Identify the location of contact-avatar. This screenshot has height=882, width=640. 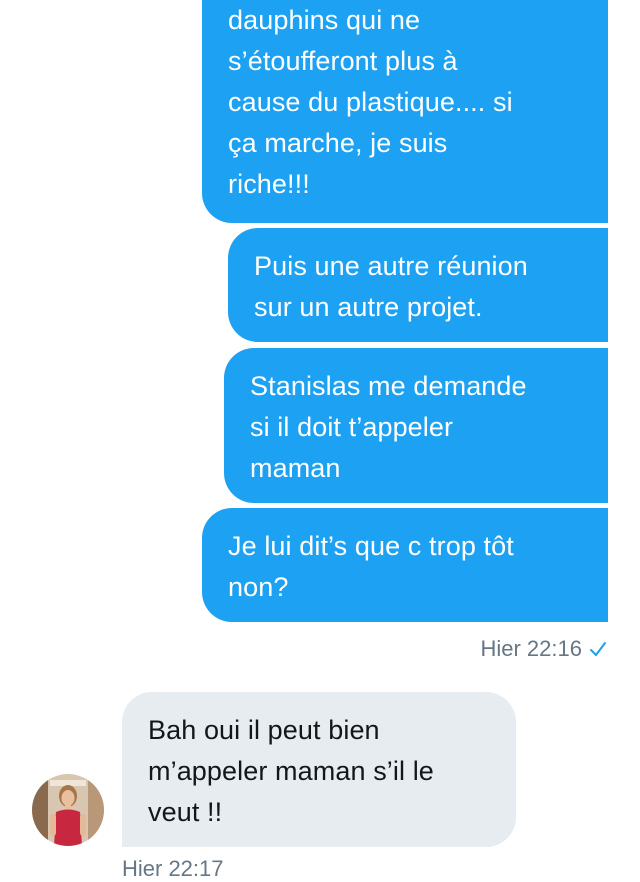
(68, 810).